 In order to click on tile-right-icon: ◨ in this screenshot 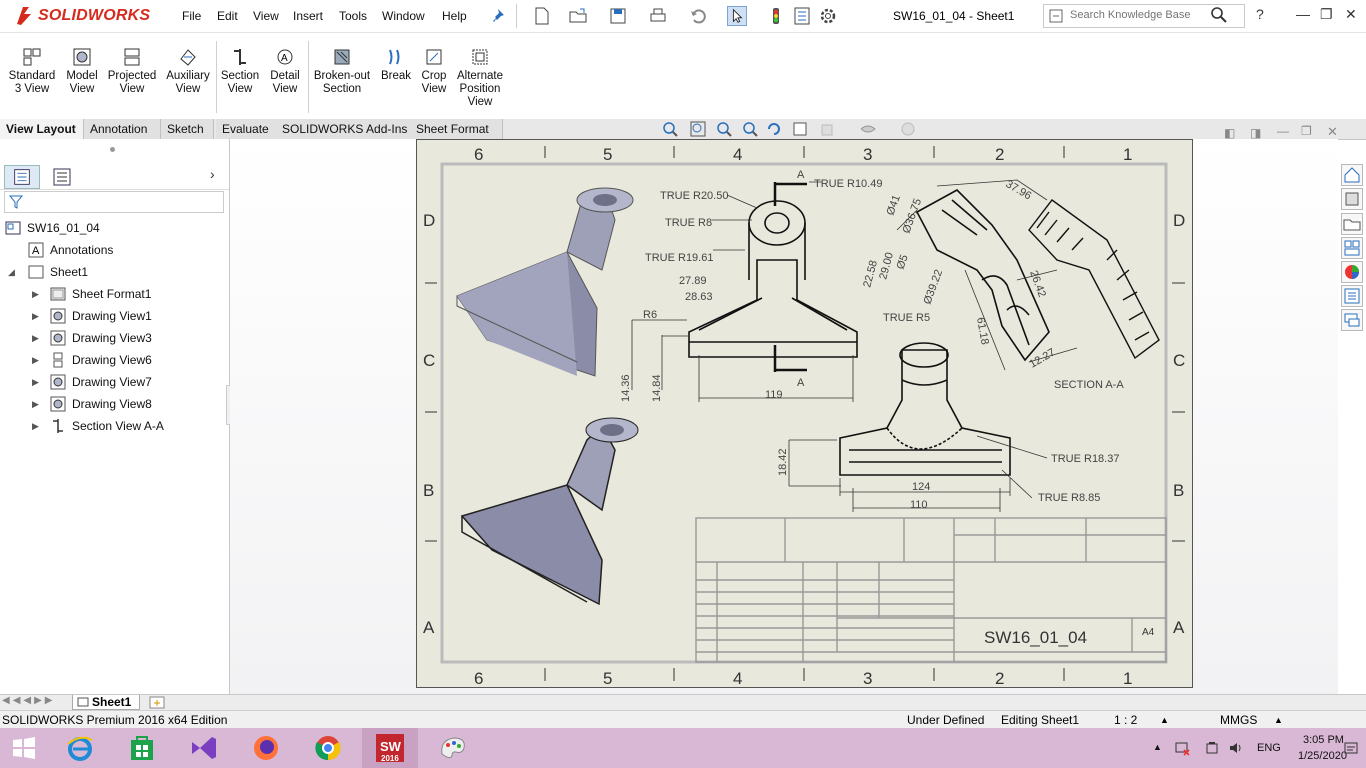, I will do `click(1255, 133)`.